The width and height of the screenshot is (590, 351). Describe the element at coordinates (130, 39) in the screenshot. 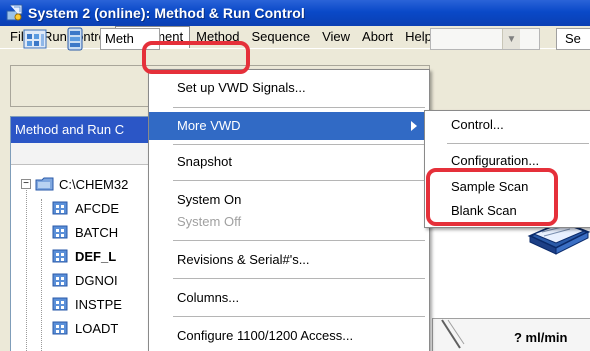

I see `method-field: Meth` at that location.